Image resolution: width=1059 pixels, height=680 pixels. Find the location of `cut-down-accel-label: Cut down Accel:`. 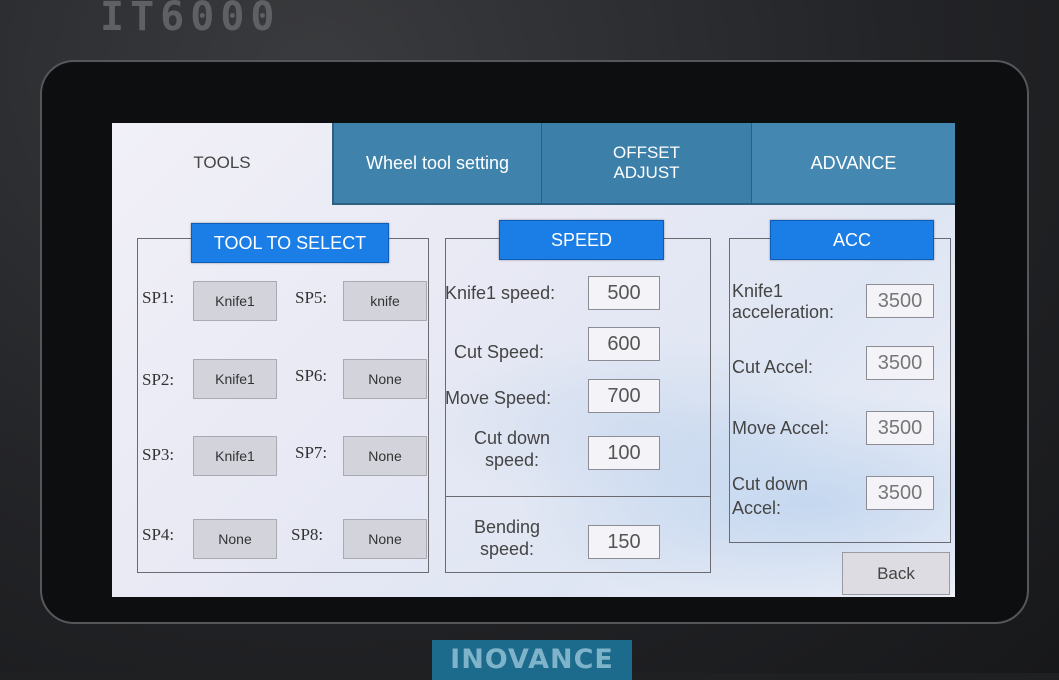

cut-down-accel-label: Cut down Accel: is located at coordinates (770, 496).